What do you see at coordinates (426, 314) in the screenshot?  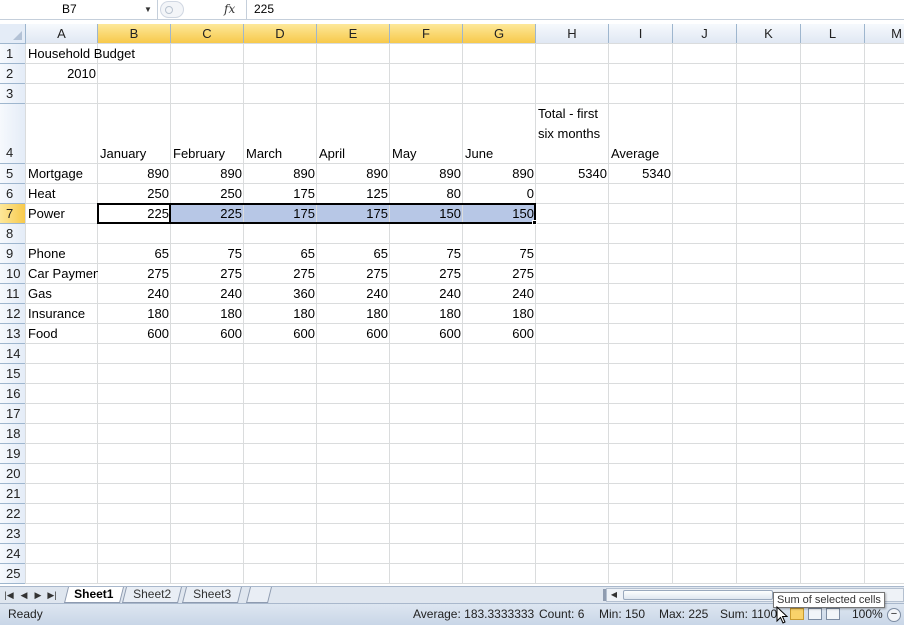 I see `cell-f12: 180` at bounding box center [426, 314].